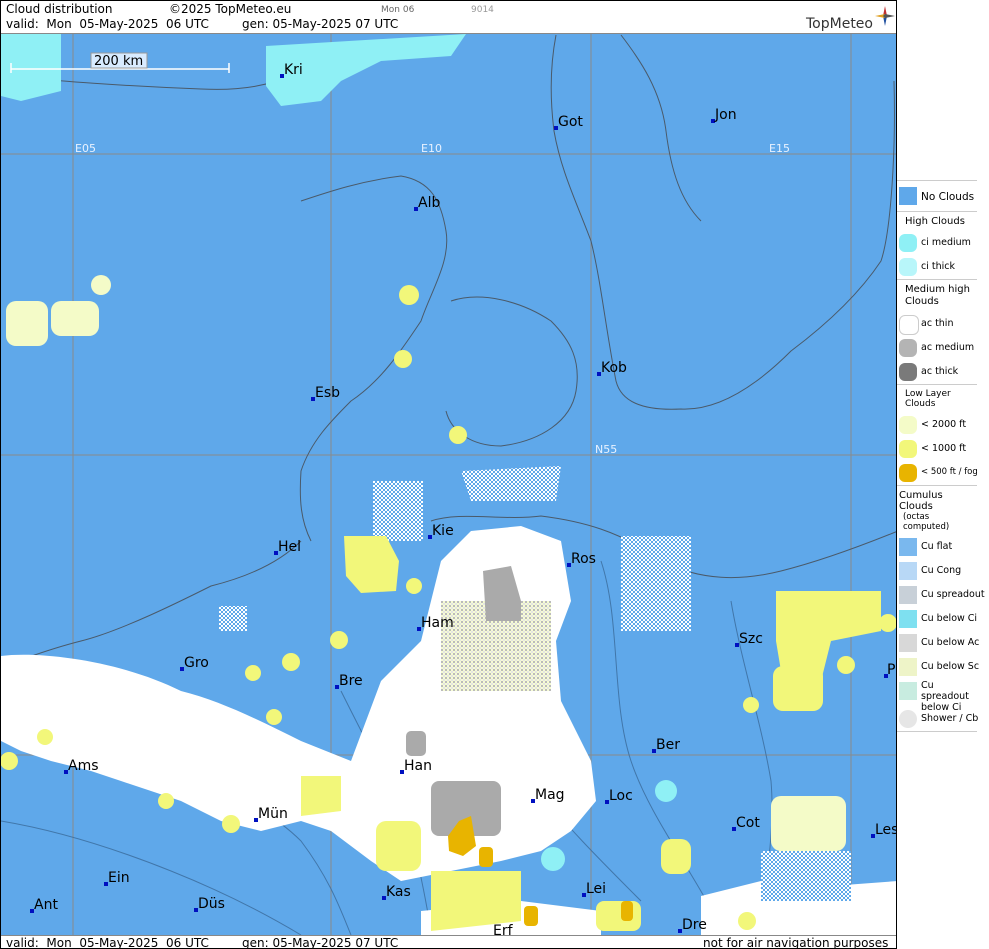  What do you see at coordinates (606, 449) in the screenshot?
I see `label-n55: N55` at bounding box center [606, 449].